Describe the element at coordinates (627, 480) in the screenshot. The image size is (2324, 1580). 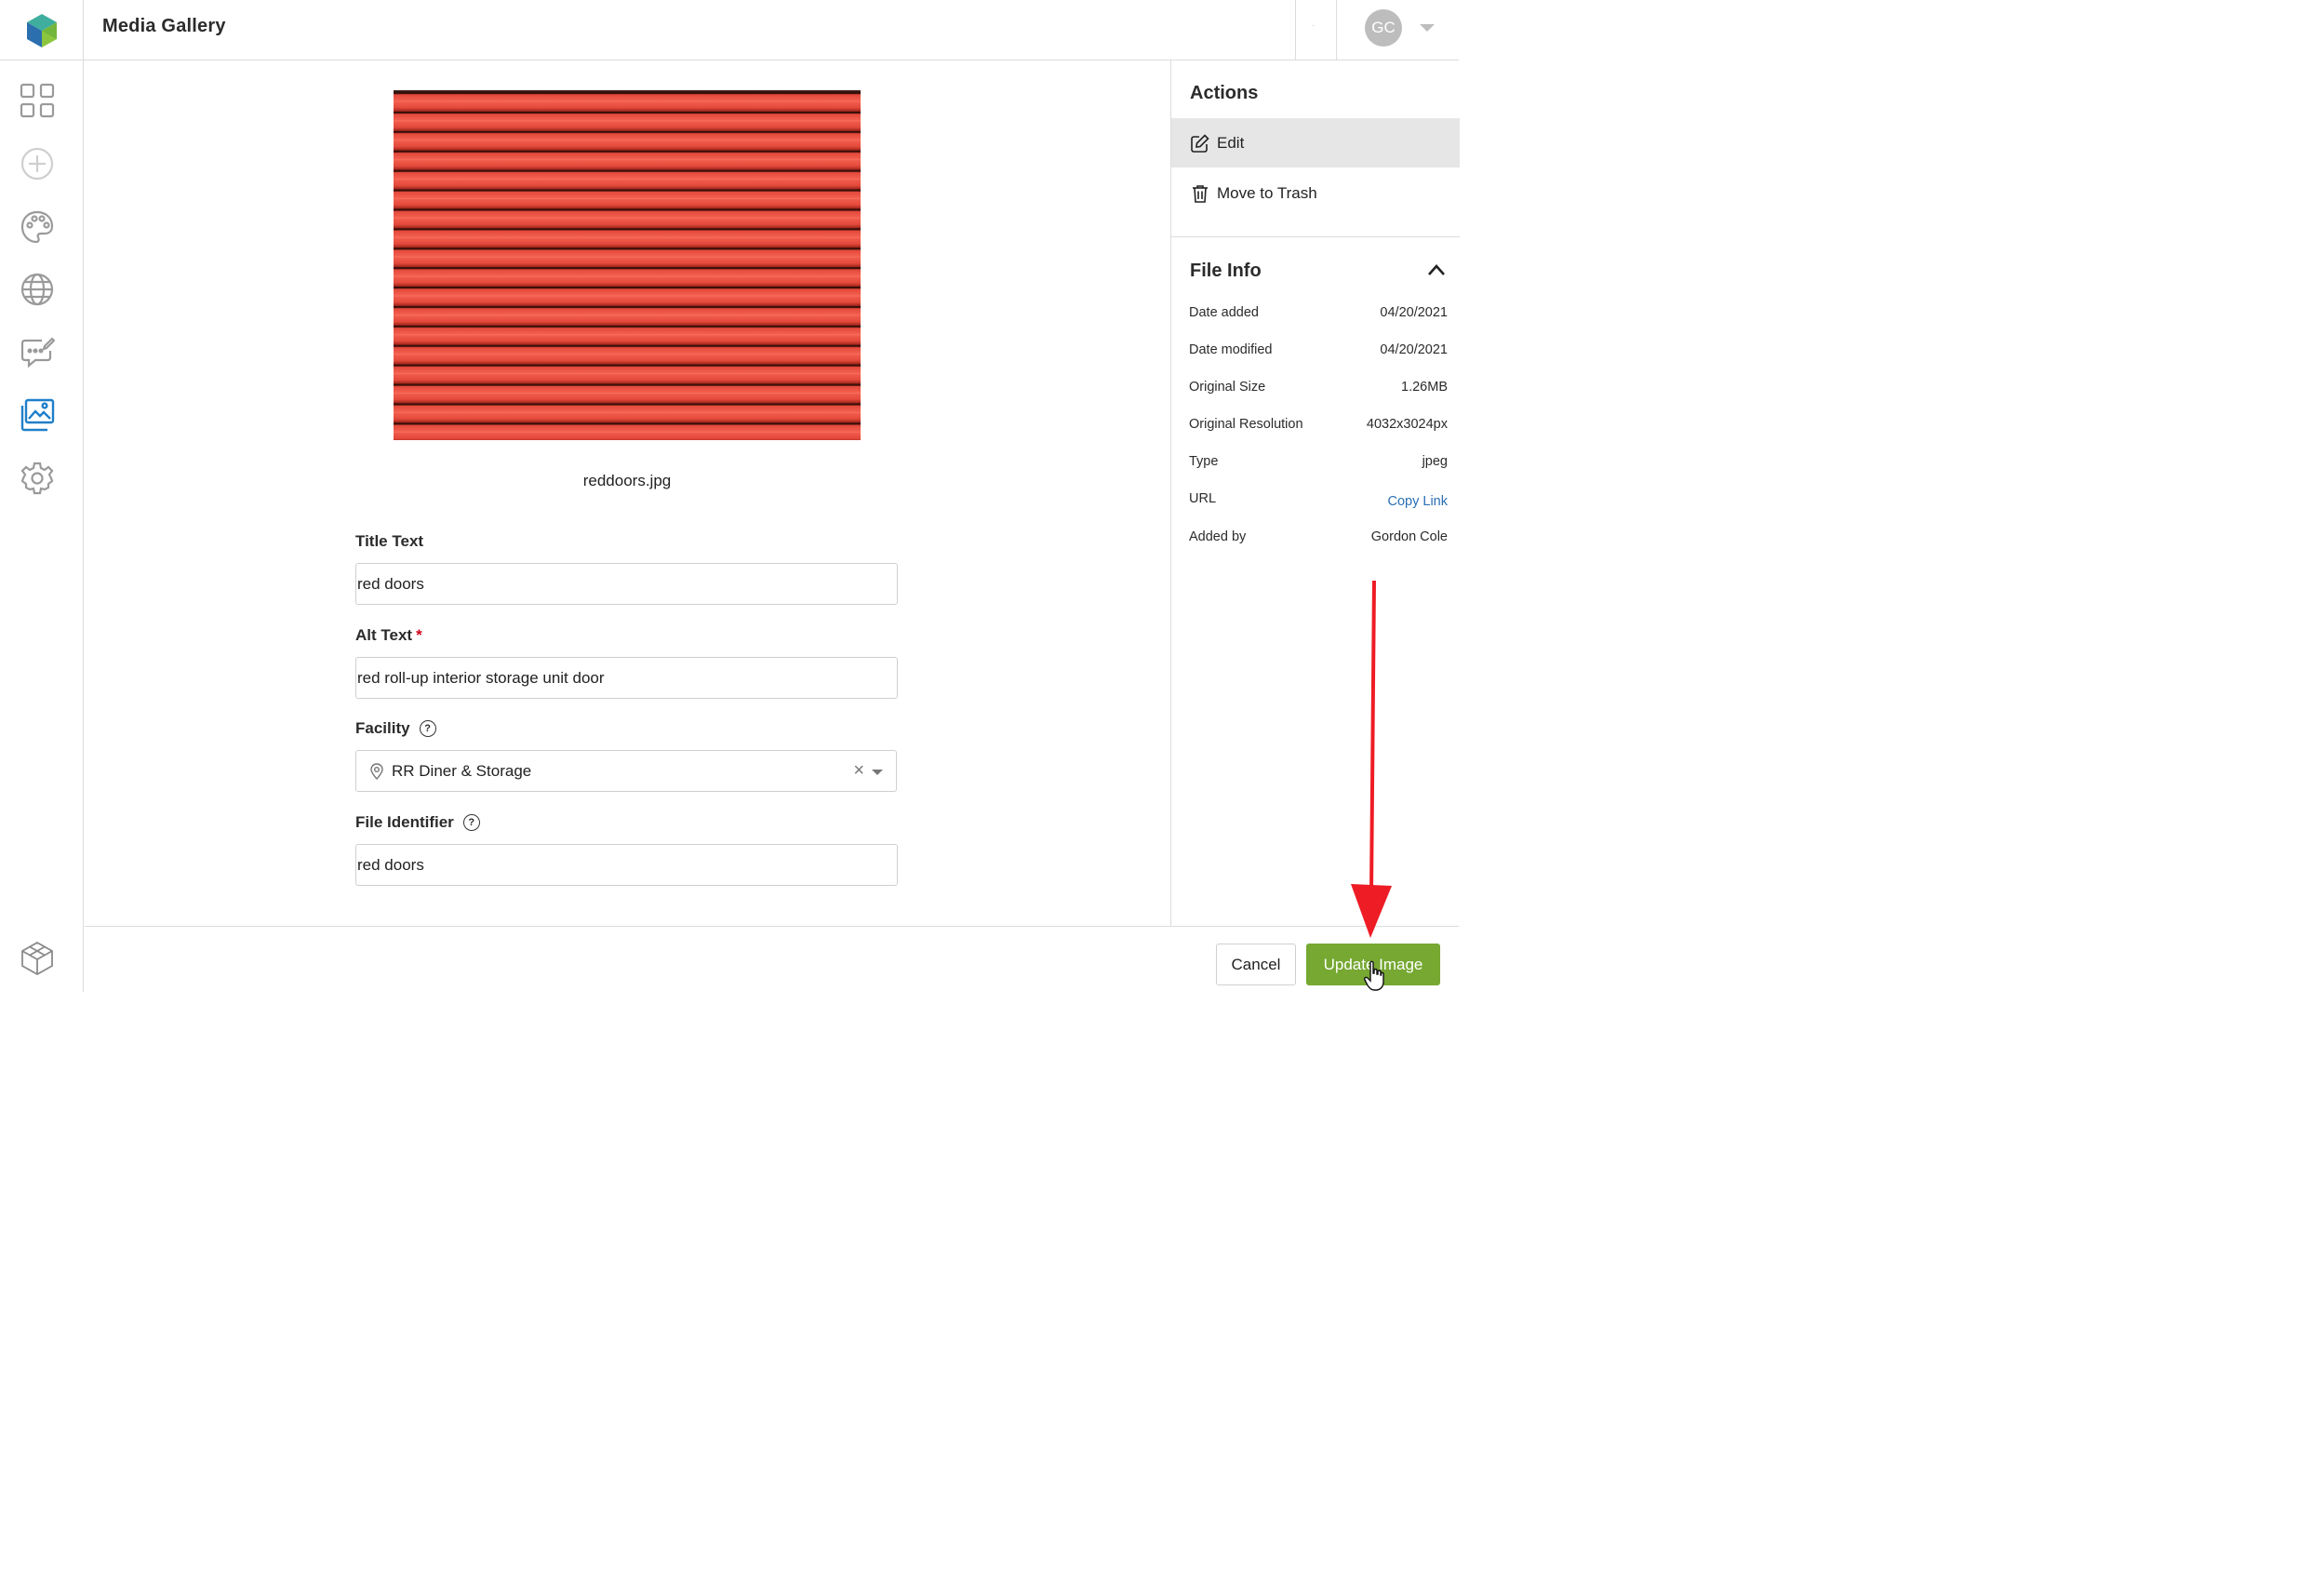
I see `file-name: reddoors.jpg` at that location.